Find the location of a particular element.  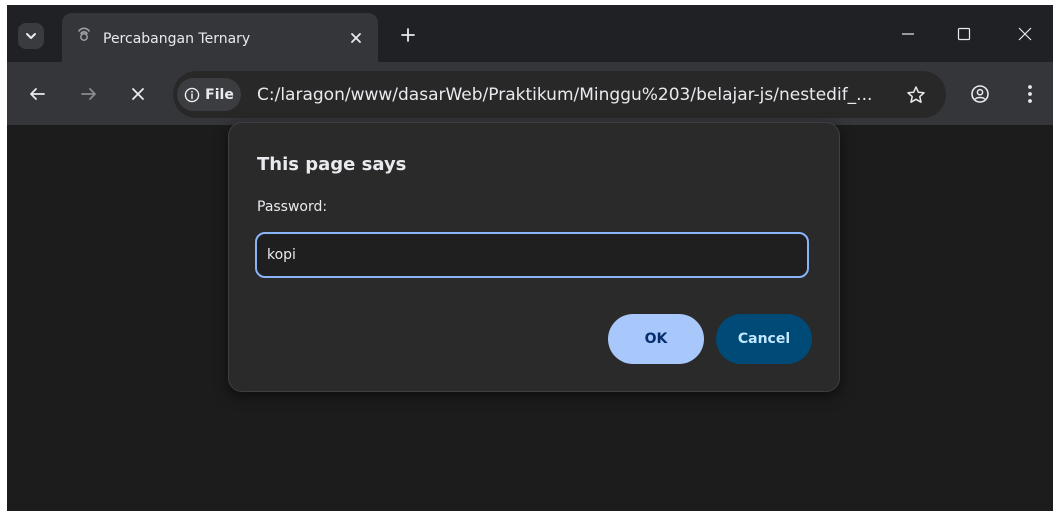

profile-button is located at coordinates (980, 94).